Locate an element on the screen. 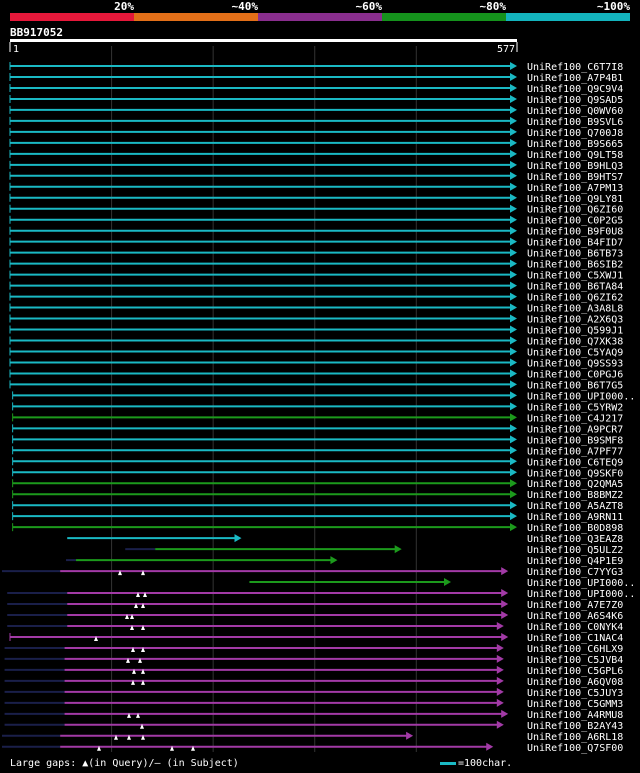 This screenshot has height=773, width=640. hit-label: UniRef100_Q700J8 is located at coordinates (575, 133).